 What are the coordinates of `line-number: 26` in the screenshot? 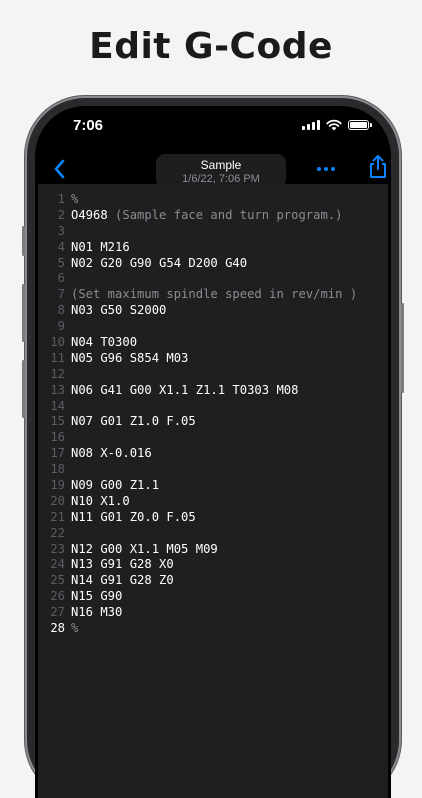 It's located at (57, 596).